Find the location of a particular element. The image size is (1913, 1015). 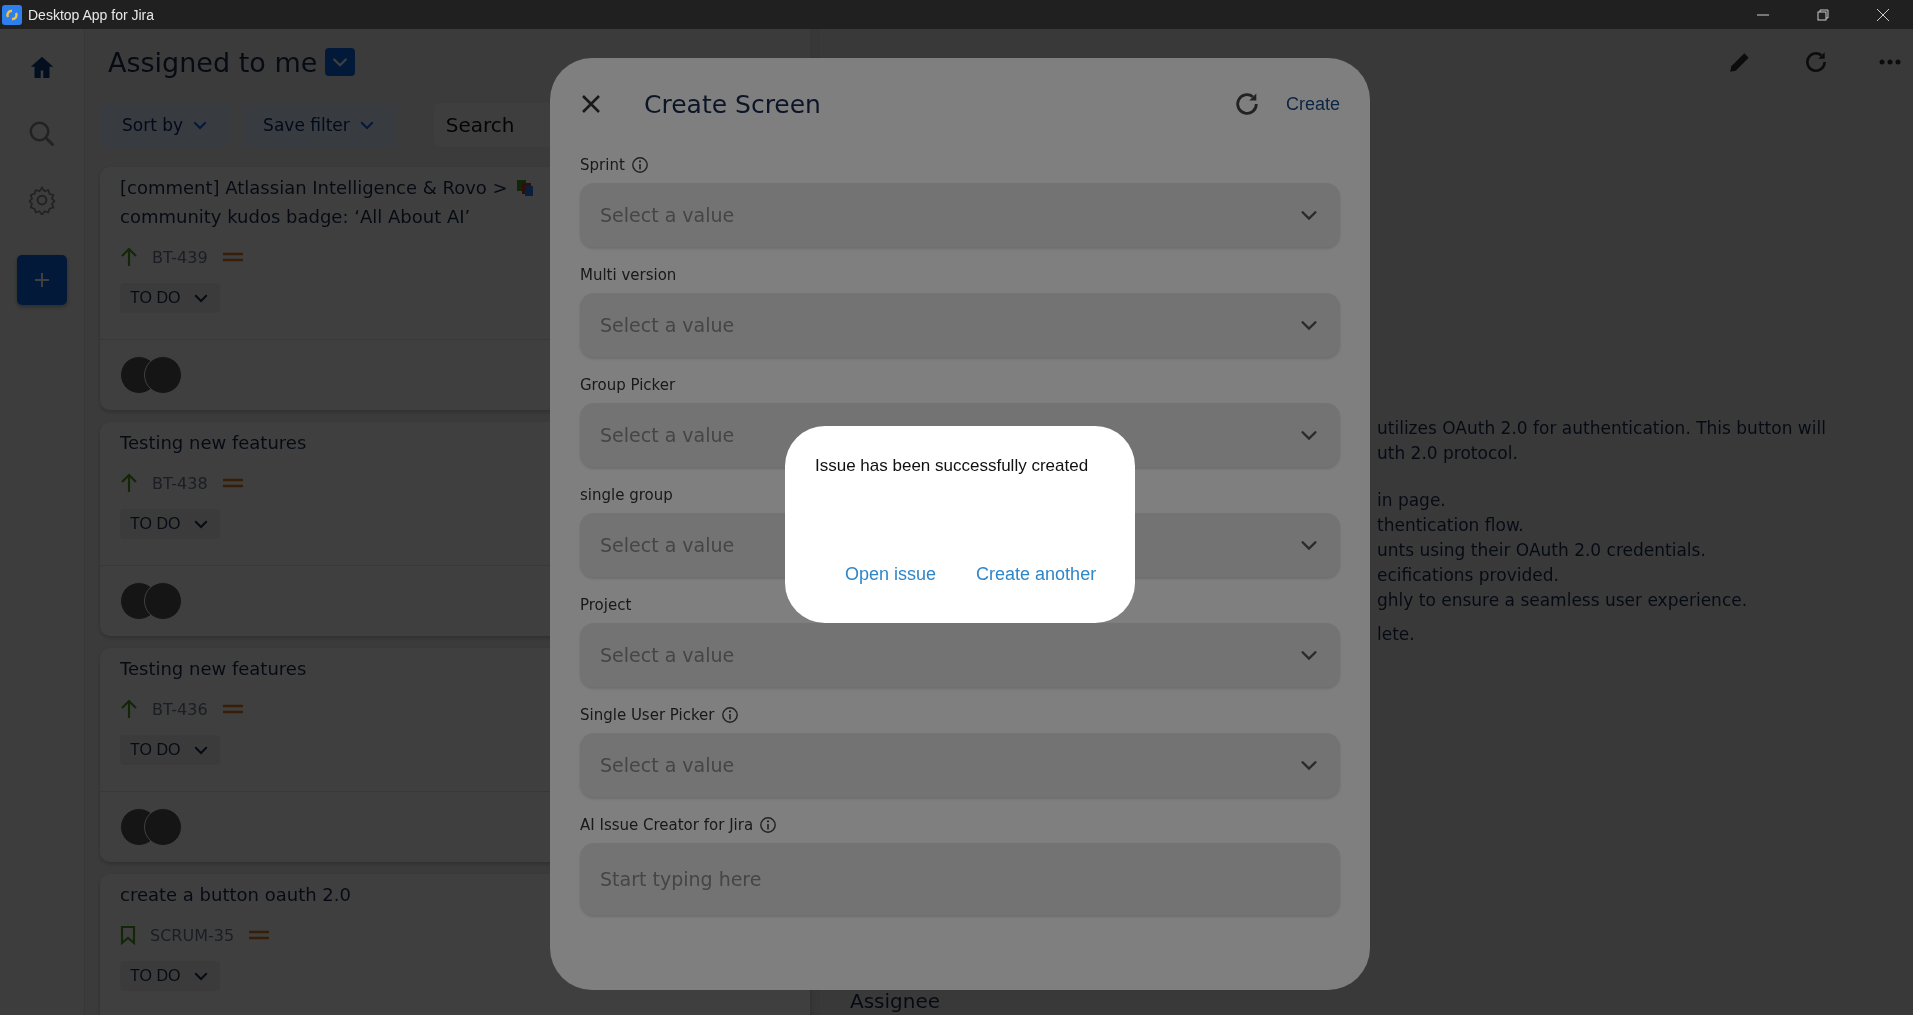

app-logo-icon is located at coordinates (12, 14).